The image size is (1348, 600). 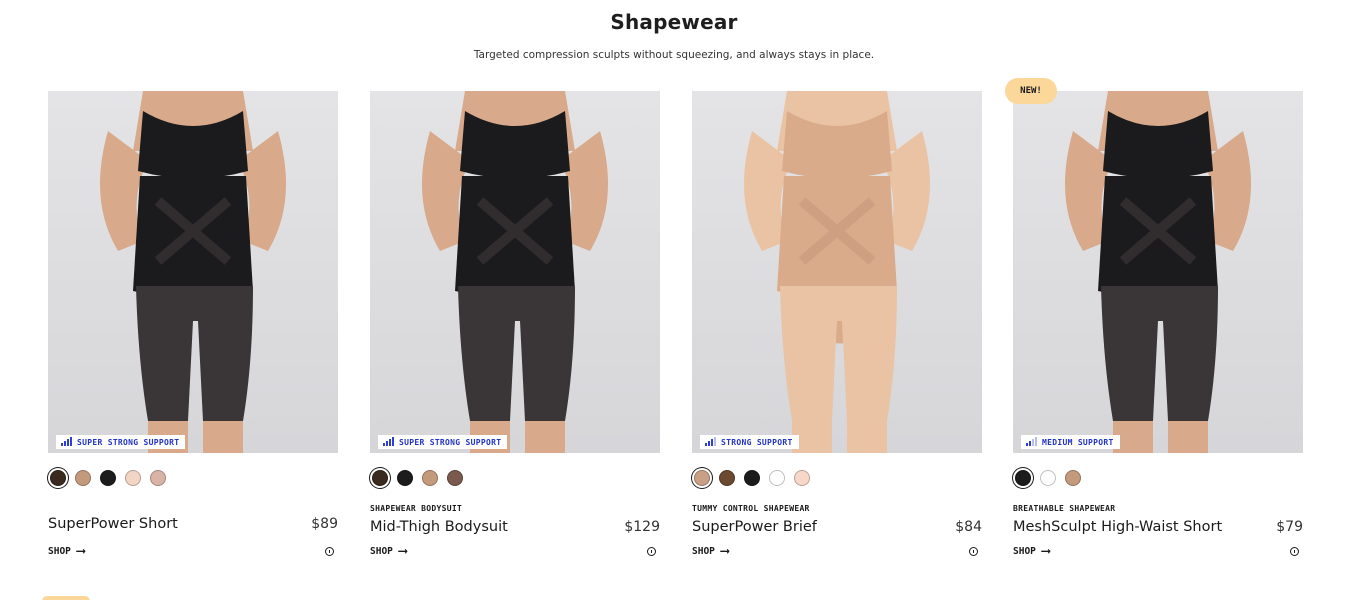 What do you see at coordinates (1117, 527) in the screenshot?
I see `product-name: MeshSculpt High-Waist Short` at bounding box center [1117, 527].